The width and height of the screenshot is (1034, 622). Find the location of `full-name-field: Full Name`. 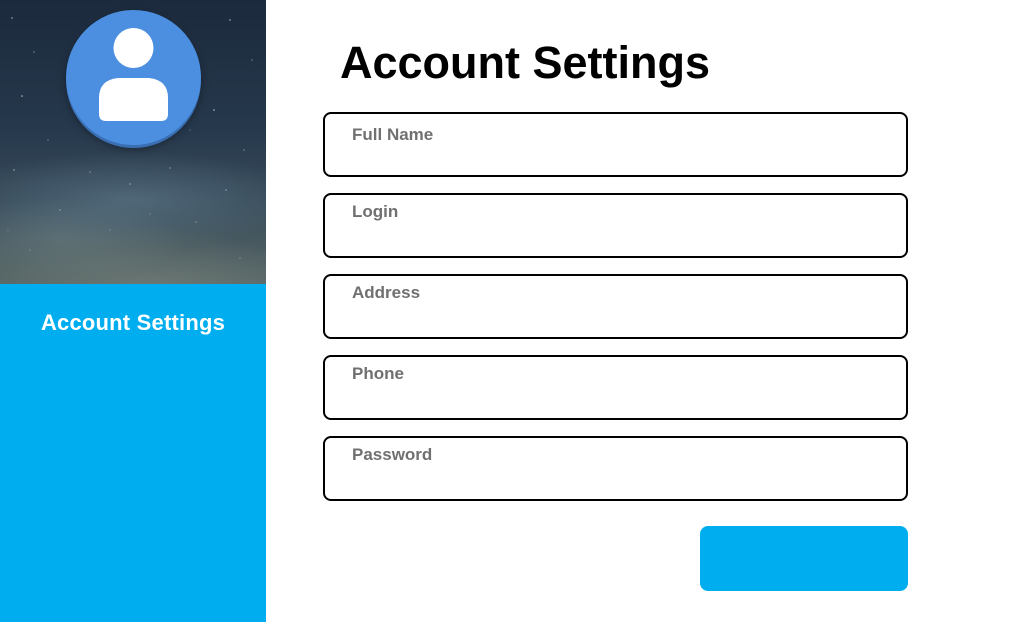

full-name-field: Full Name is located at coordinates (615, 144).